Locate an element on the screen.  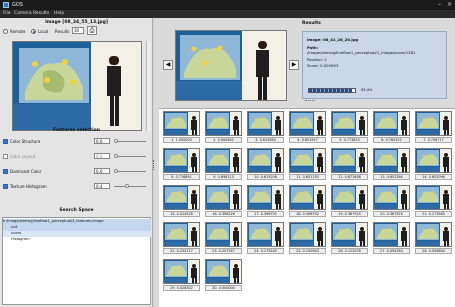
result-thumbnail: 5. 0.773835 is located at coordinates (349, 127).